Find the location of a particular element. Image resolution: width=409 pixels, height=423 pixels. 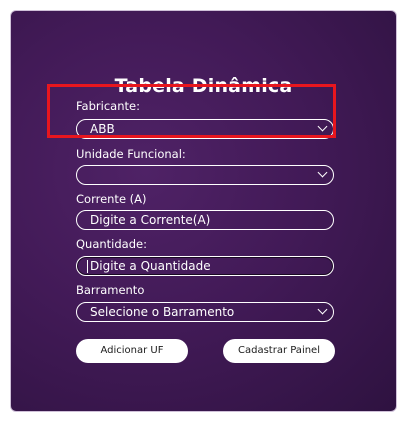

quantidade-input: Digite a Quantidade is located at coordinates (205, 266).